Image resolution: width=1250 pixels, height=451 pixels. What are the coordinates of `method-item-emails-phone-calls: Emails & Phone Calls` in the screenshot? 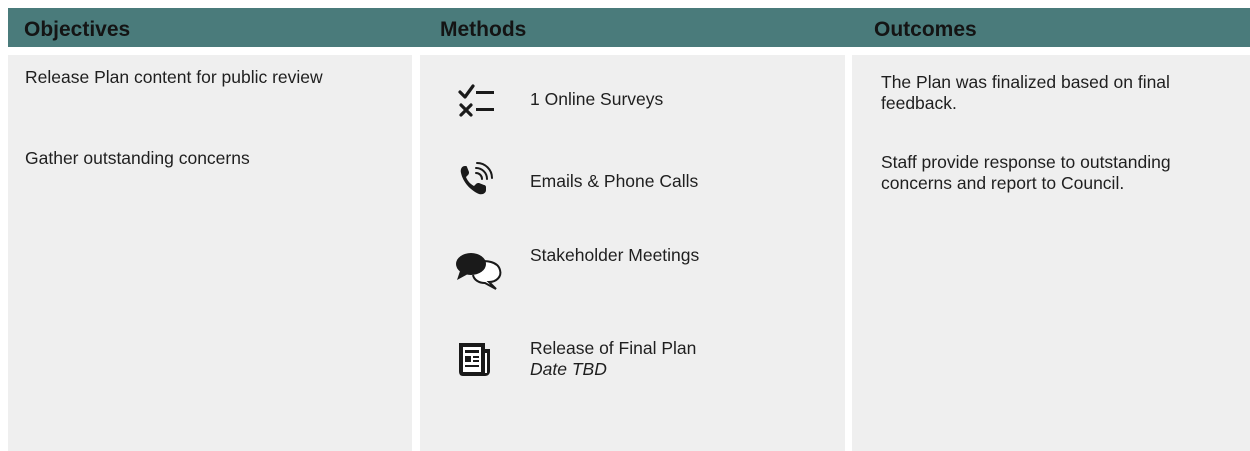 It's located at (632, 184).